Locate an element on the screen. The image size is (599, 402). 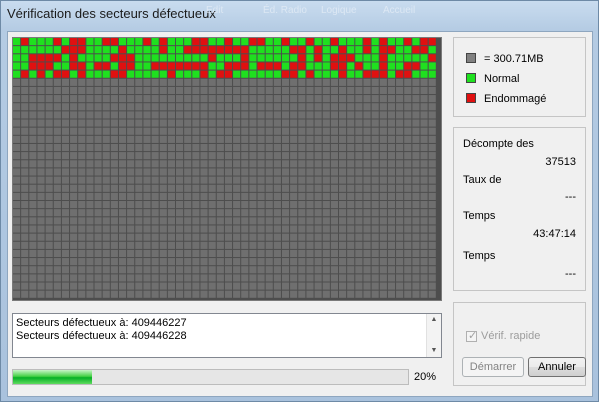
cancel-button: Annuler is located at coordinates (557, 367).